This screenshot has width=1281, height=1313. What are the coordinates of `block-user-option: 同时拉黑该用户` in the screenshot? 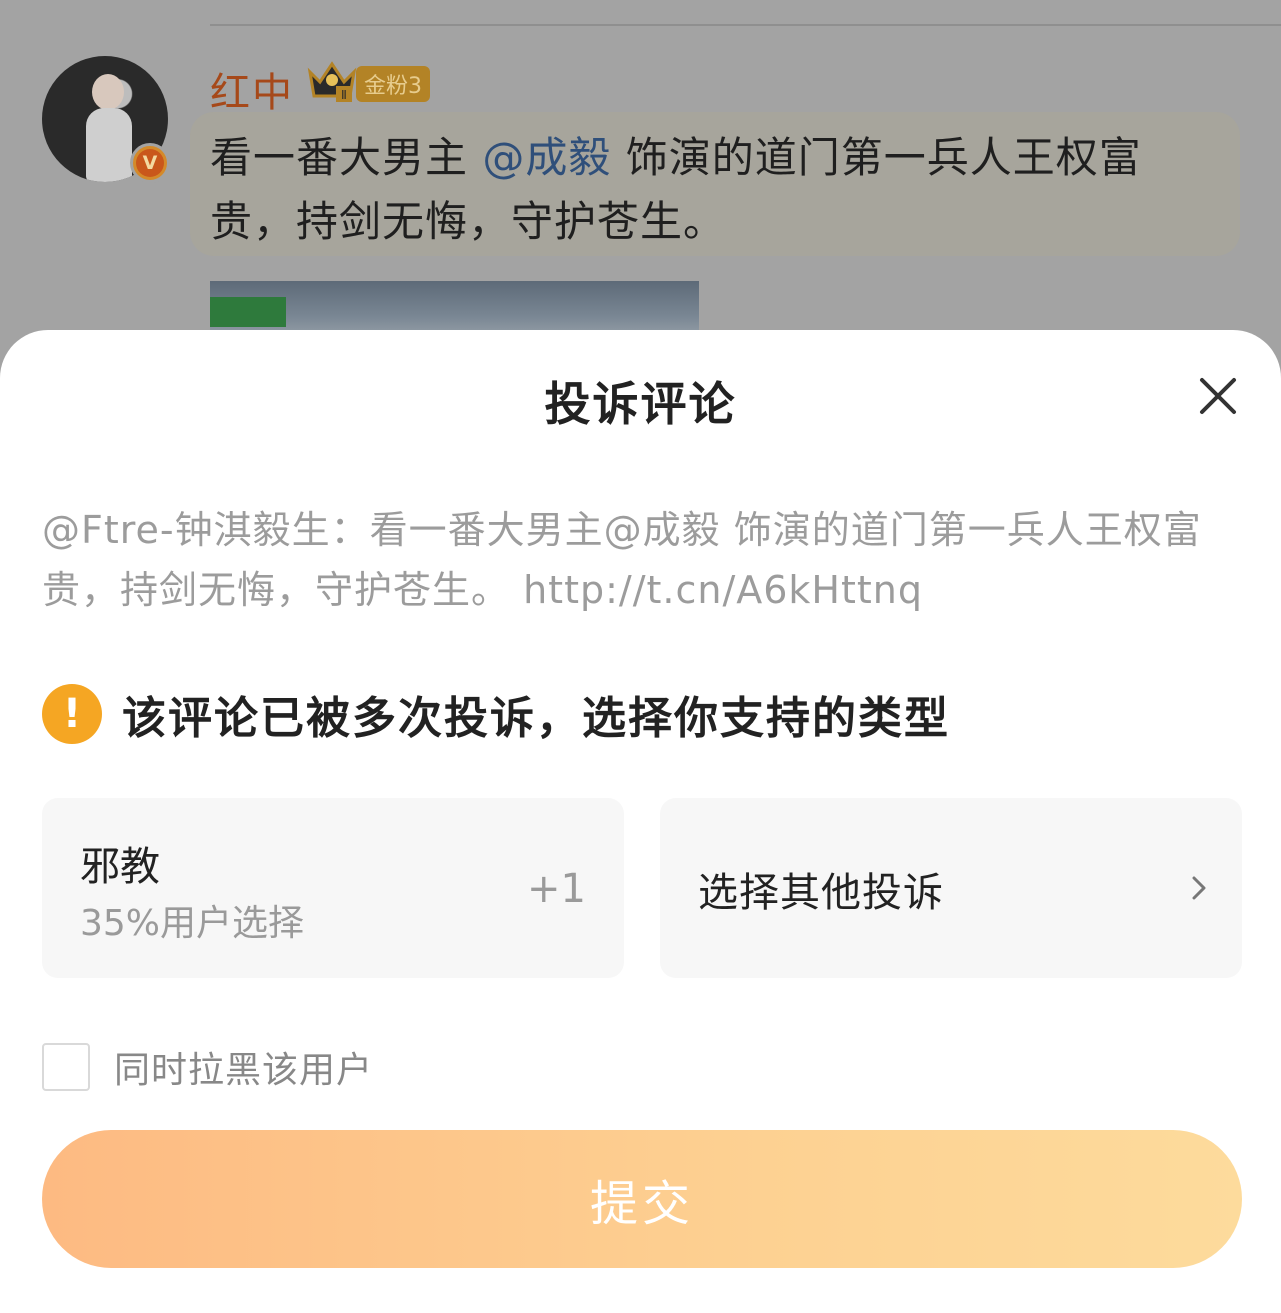 It's located at (207, 1067).